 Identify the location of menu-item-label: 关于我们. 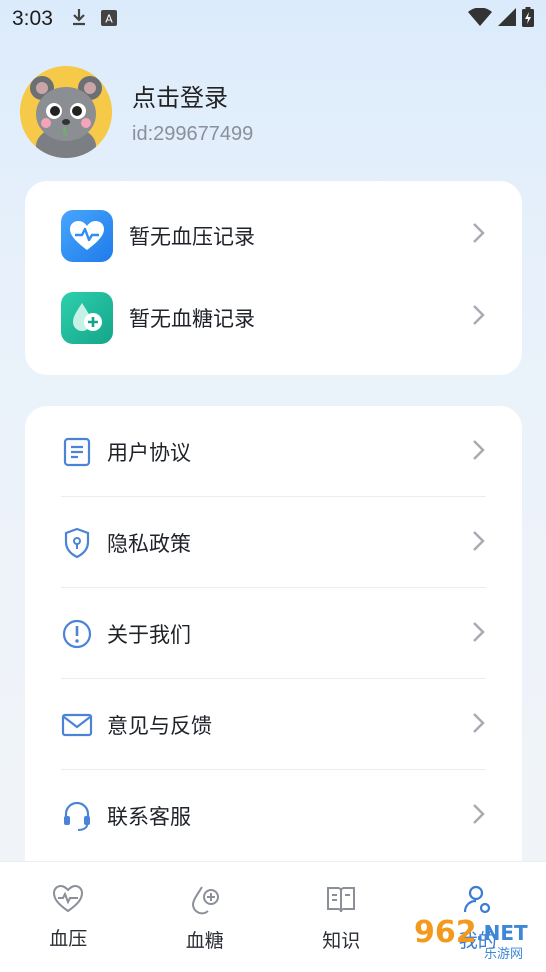
(149, 634).